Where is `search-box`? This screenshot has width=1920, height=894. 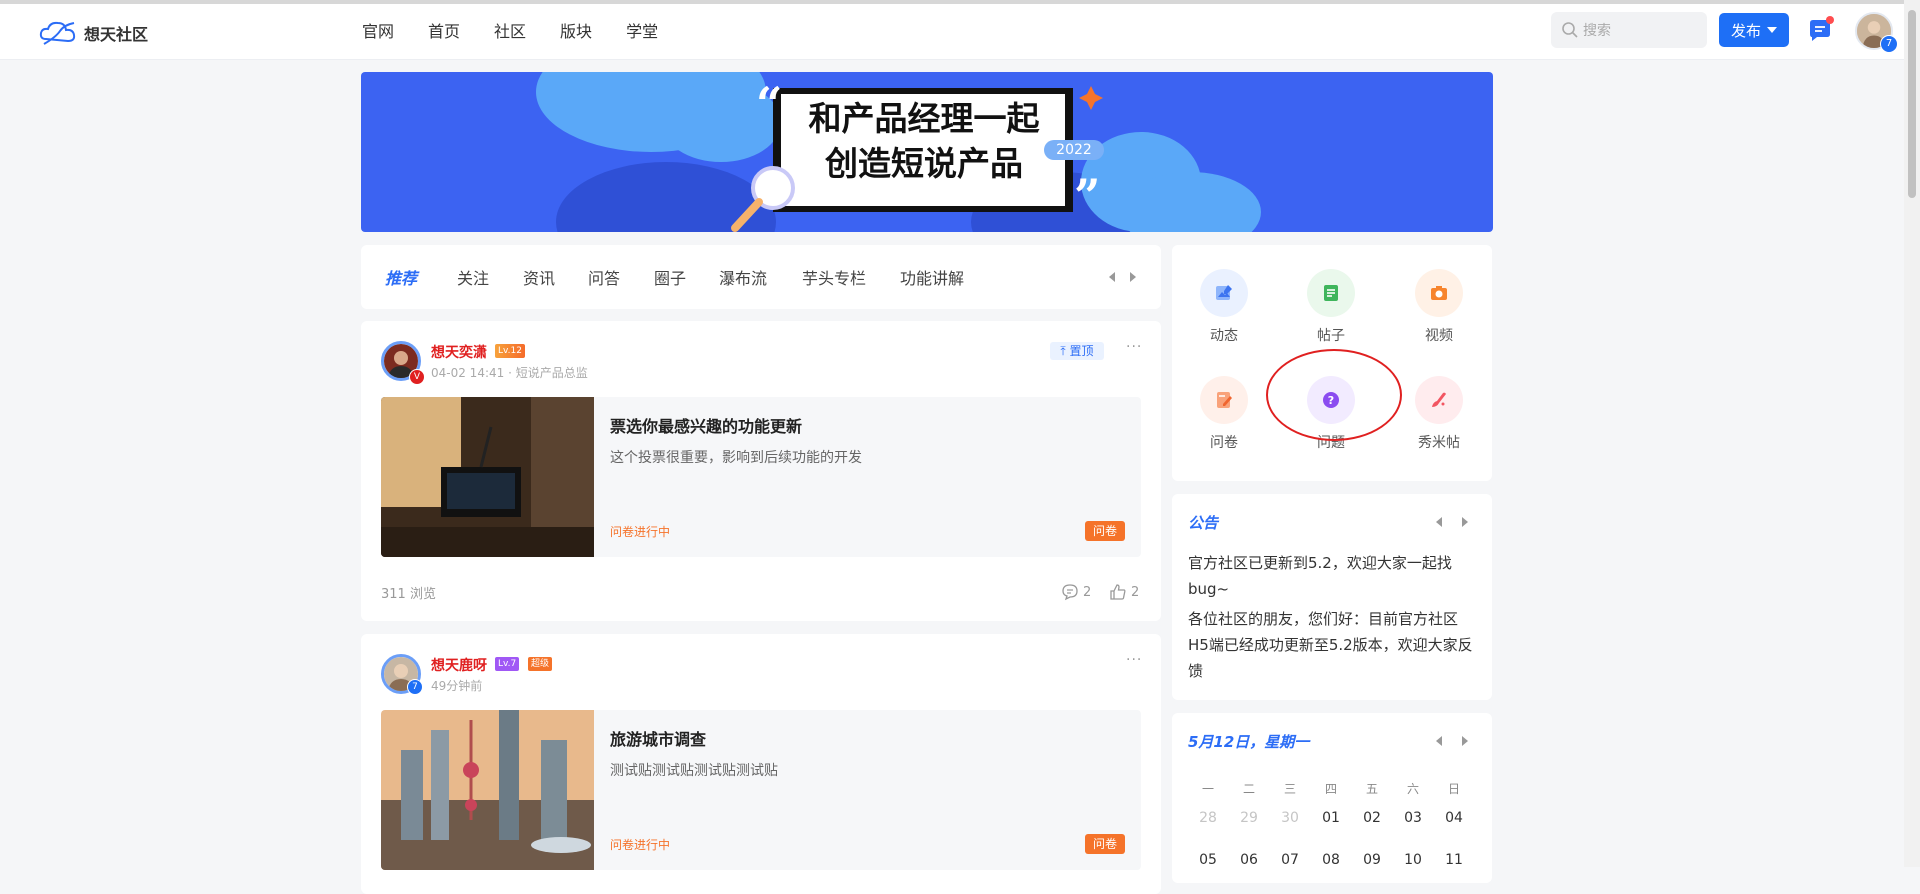 search-box is located at coordinates (1629, 31).